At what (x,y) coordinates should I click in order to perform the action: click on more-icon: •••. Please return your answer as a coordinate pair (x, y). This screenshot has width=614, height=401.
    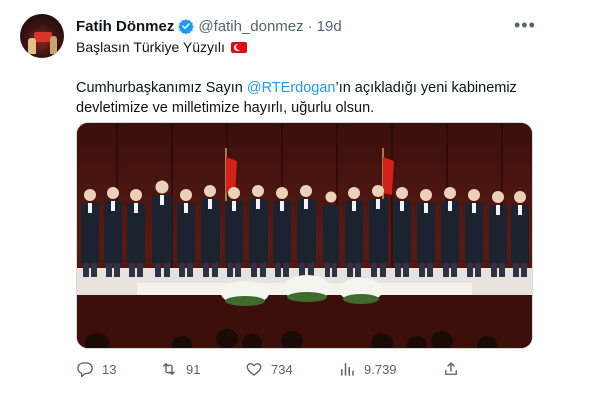
    Looking at the image, I should click on (525, 25).